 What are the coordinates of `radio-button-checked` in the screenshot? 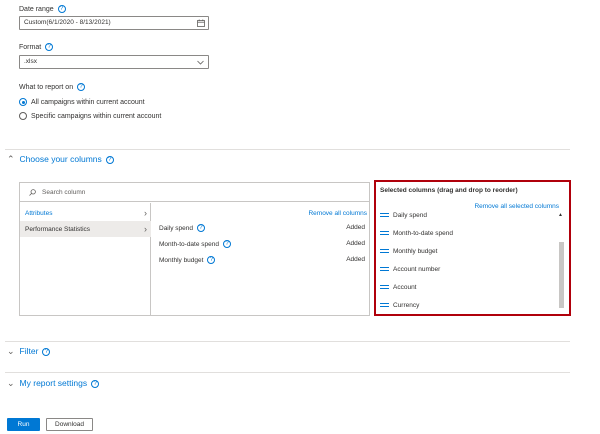 It's located at (23, 102).